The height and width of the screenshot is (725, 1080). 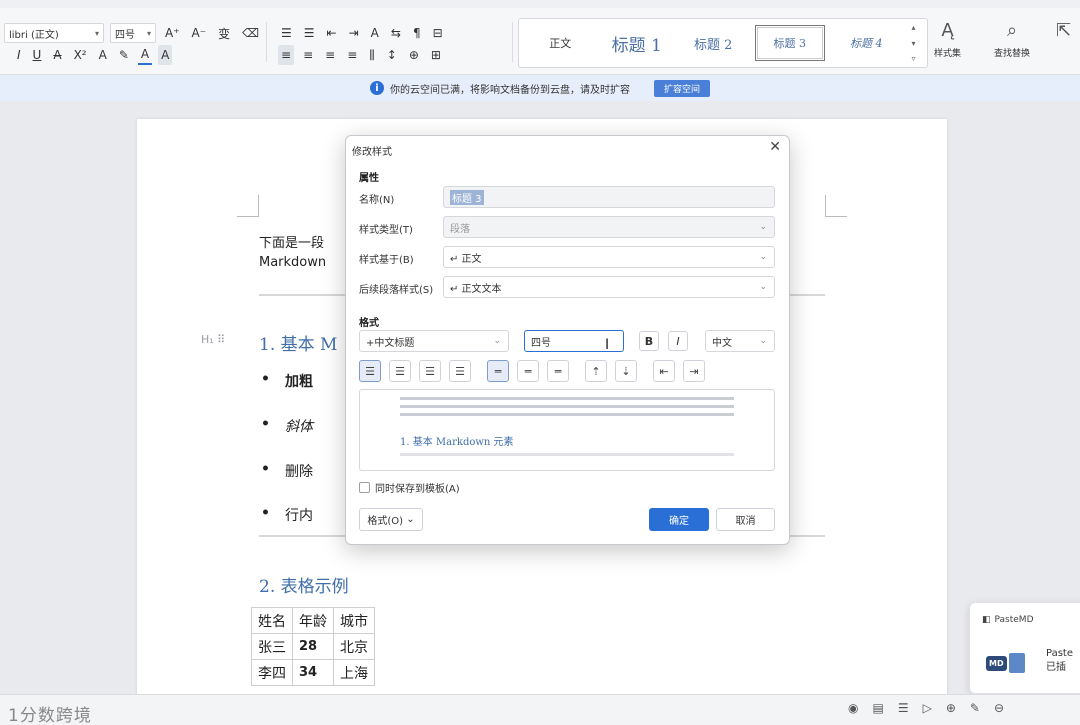 I want to click on style-normal: 正文, so click(x=560, y=43).